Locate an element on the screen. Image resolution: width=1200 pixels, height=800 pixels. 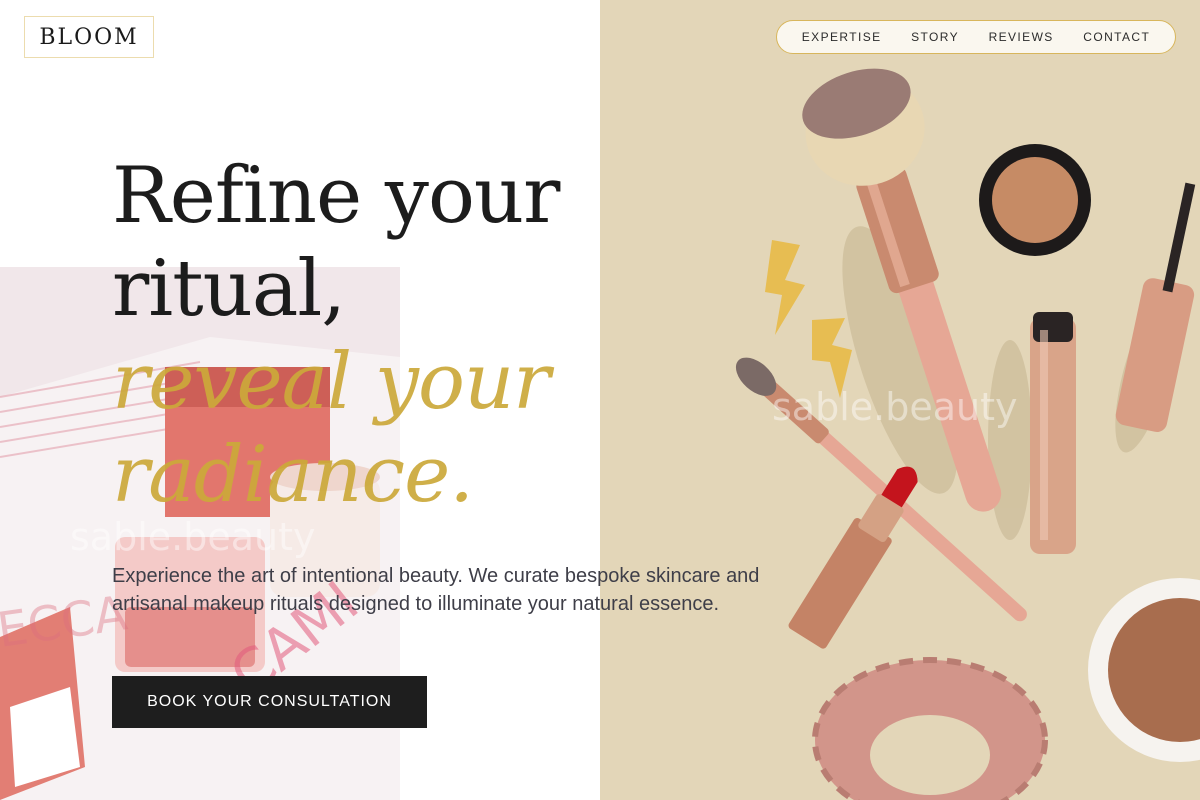
headline-accent-line-2: radiance. is located at coordinates (293, 475).